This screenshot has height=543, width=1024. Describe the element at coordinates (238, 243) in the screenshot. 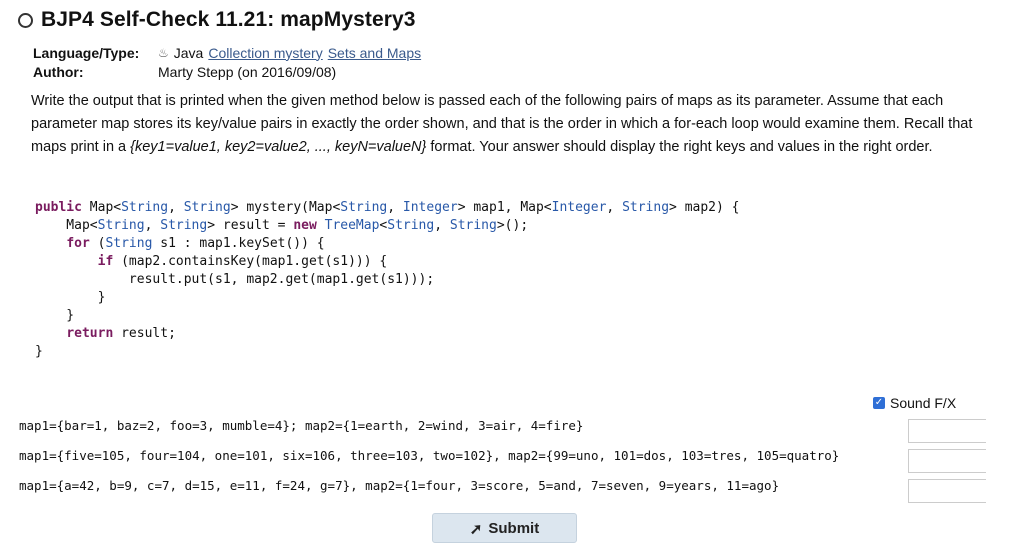

I see `code-text: s1 : map1.keySet()) {` at that location.